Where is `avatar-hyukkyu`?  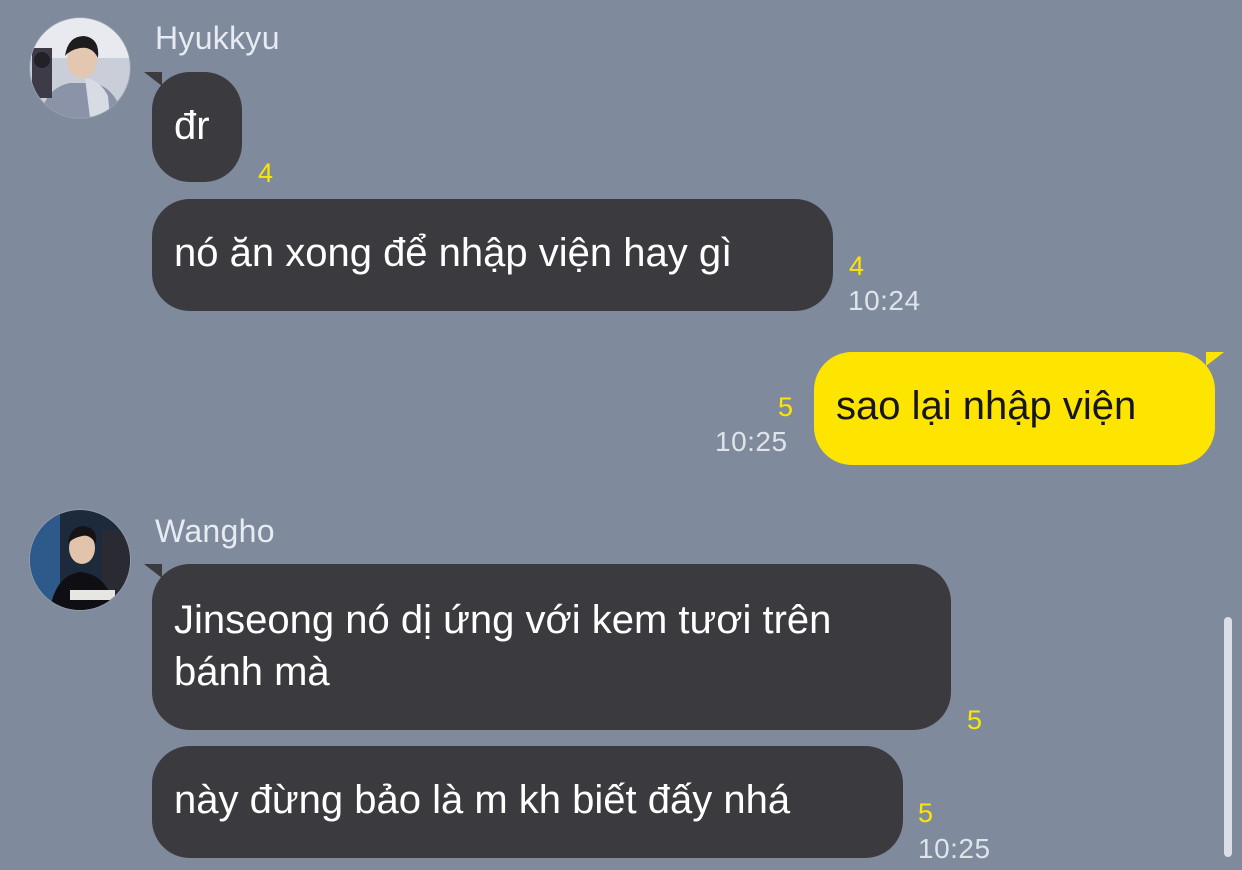
avatar-hyukkyu is located at coordinates (80, 68).